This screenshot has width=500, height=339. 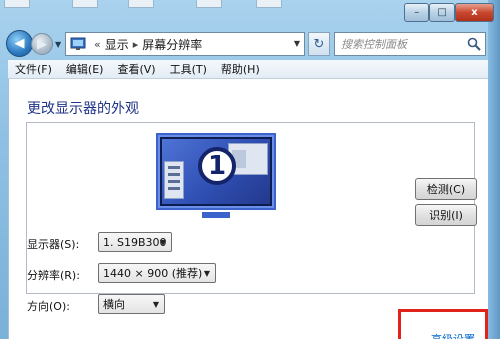 I want to click on taskbar-tabs, so click(x=150, y=6).